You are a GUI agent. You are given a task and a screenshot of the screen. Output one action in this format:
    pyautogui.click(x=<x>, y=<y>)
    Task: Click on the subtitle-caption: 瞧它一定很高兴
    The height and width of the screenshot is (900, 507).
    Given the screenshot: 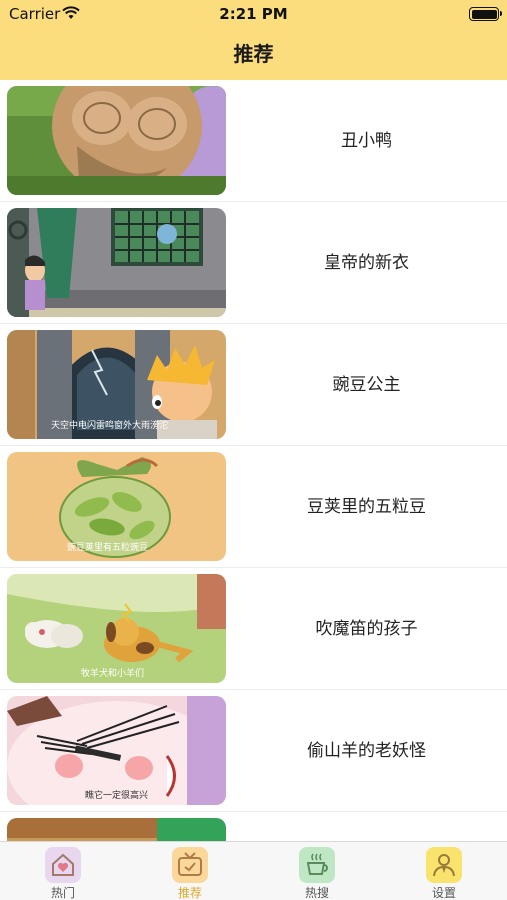 What is the action you would take?
    pyautogui.click(x=116, y=795)
    